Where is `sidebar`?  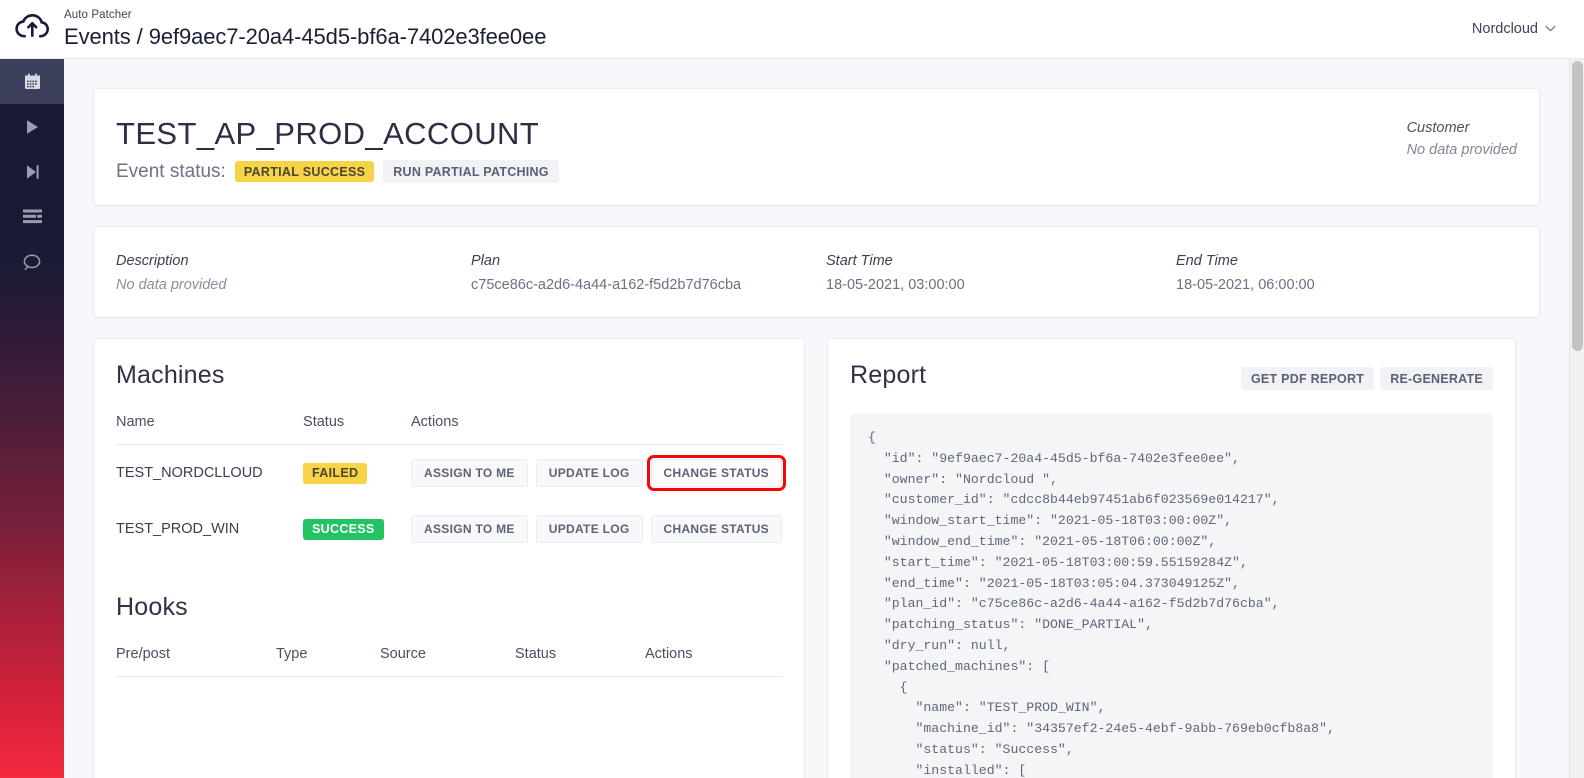
sidebar is located at coordinates (32, 418).